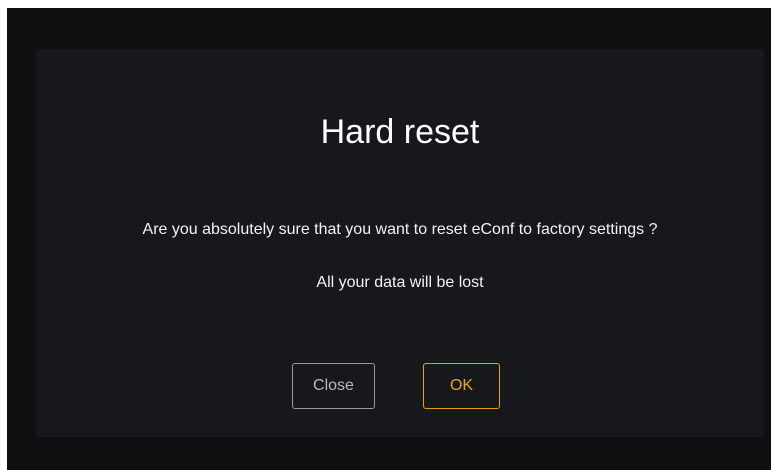 Image resolution: width=771 pixels, height=470 pixels. Describe the element at coordinates (400, 132) in the screenshot. I see `dialog-title: Hard reset` at that location.